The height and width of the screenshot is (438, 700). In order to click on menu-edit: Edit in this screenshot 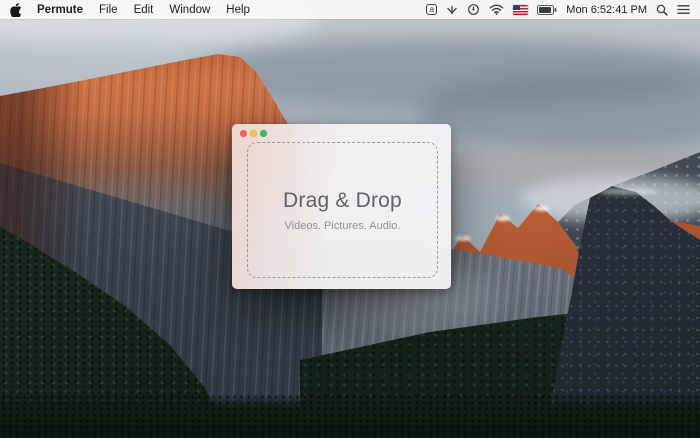, I will do `click(144, 10)`.